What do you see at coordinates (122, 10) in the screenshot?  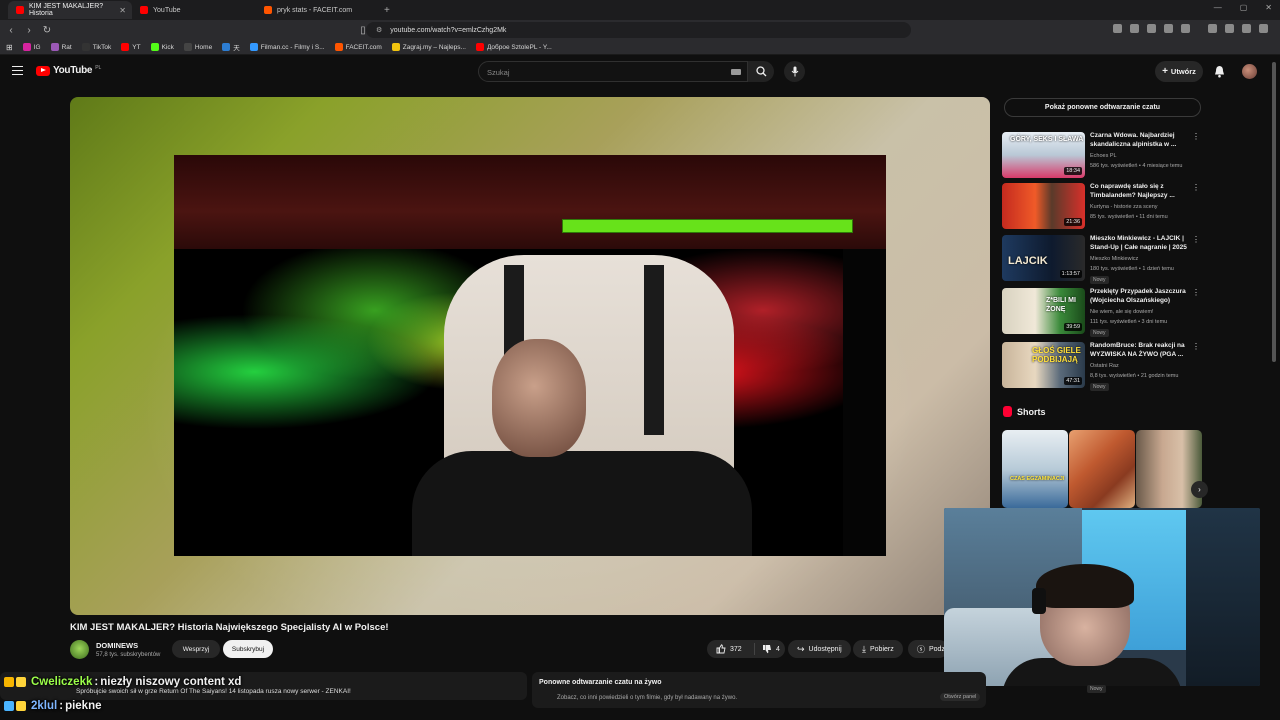 I see `close-tab-icon: ✕` at bounding box center [122, 10].